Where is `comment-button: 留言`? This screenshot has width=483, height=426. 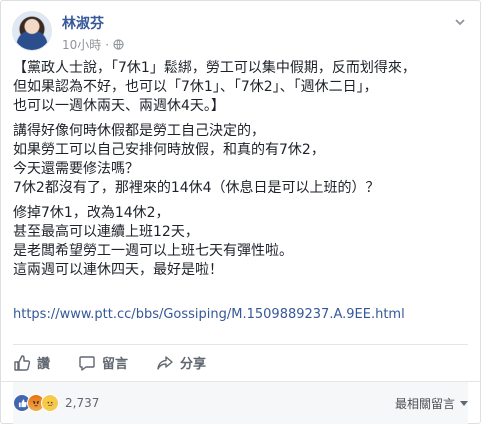 comment-button: 留言 is located at coordinates (103, 362).